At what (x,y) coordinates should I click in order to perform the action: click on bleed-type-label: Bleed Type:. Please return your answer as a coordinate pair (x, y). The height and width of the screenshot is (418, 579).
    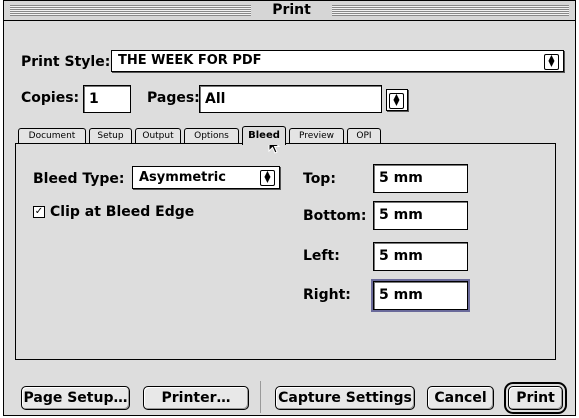
    Looking at the image, I should click on (79, 179).